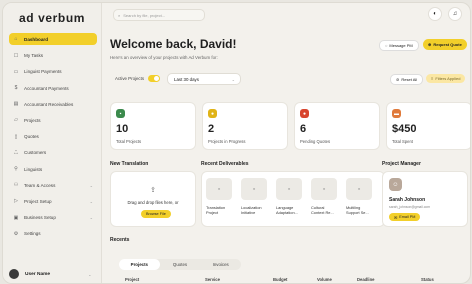  What do you see at coordinates (204, 79) in the screenshot?
I see `date-range-select: Last 30 days ⌄` at bounding box center [204, 79].